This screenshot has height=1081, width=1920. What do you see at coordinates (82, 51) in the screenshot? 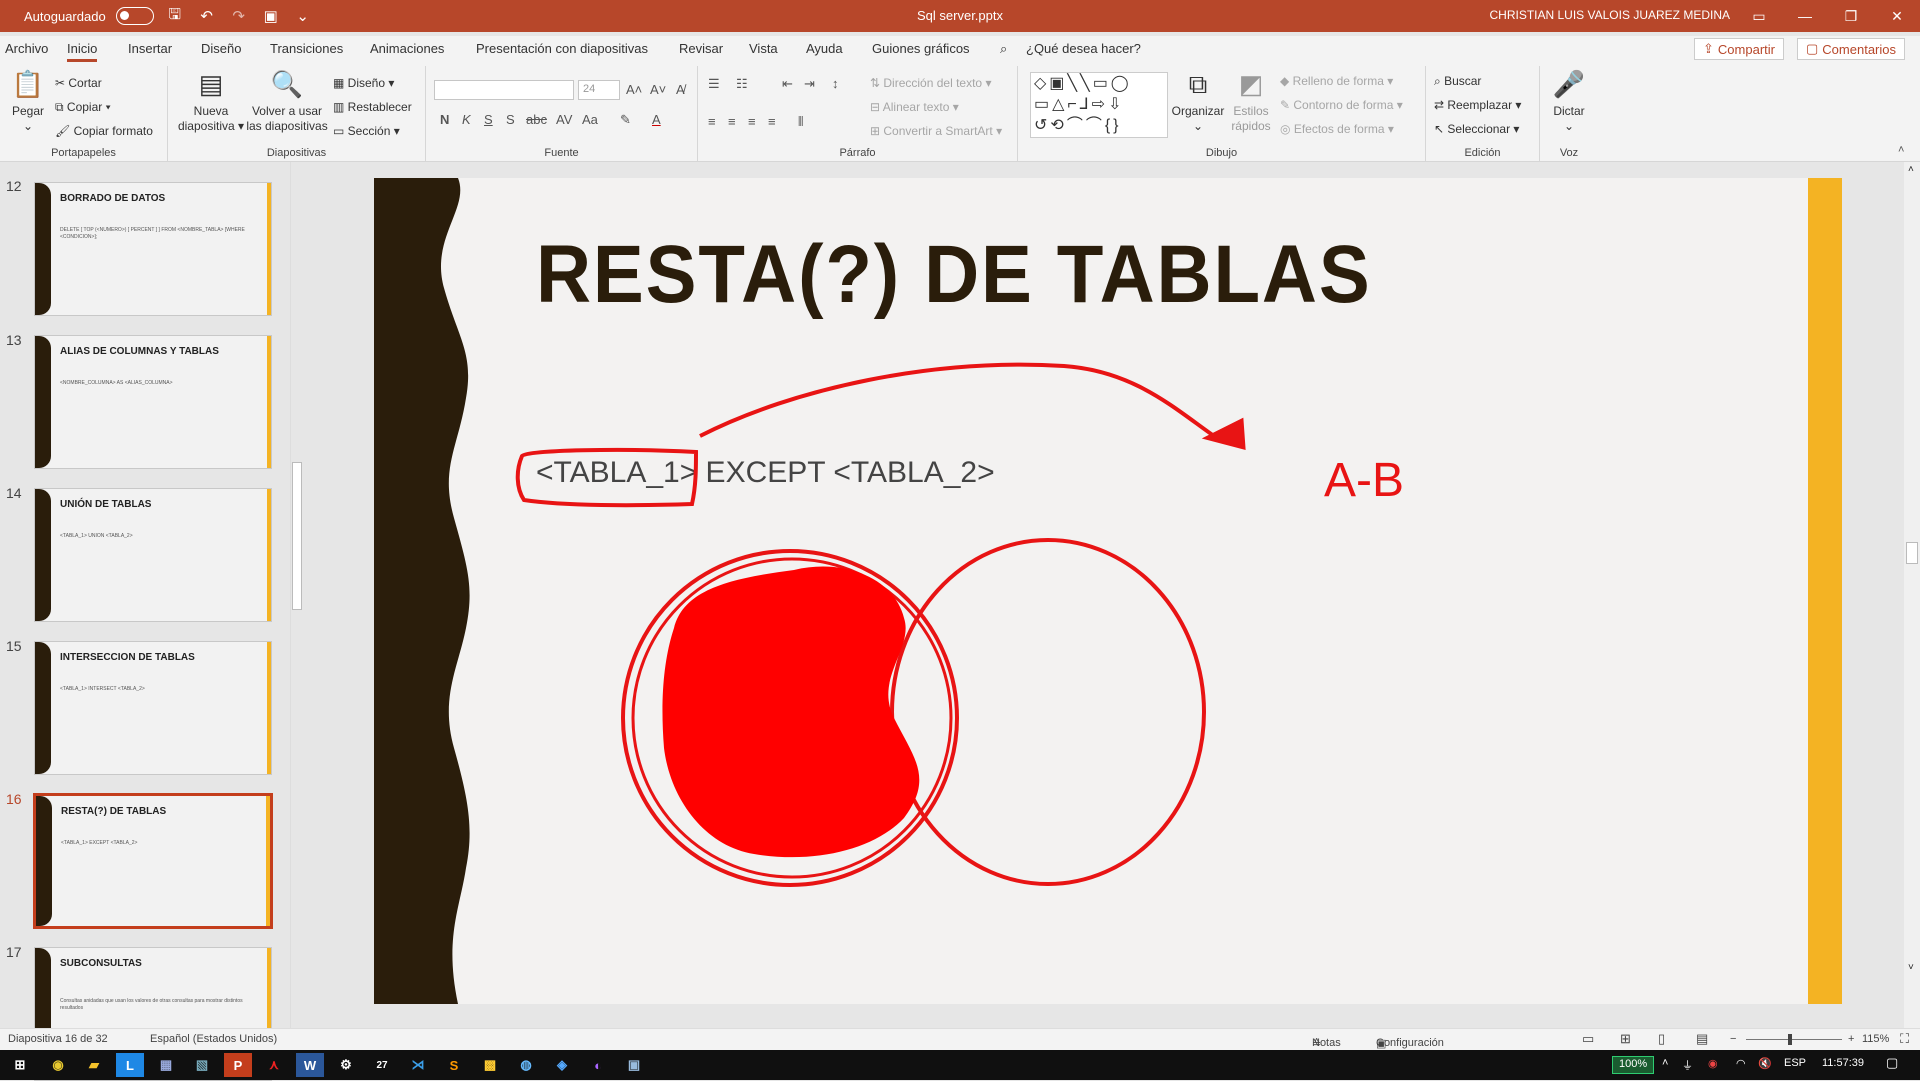
I see `tab-inicio: Inicio` at bounding box center [82, 51].